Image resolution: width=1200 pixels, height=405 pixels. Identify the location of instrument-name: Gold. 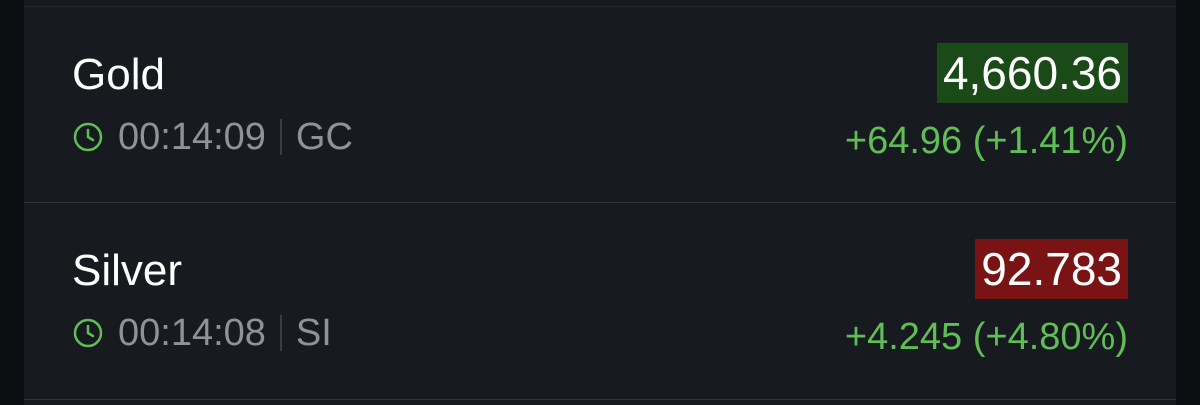
(118, 74).